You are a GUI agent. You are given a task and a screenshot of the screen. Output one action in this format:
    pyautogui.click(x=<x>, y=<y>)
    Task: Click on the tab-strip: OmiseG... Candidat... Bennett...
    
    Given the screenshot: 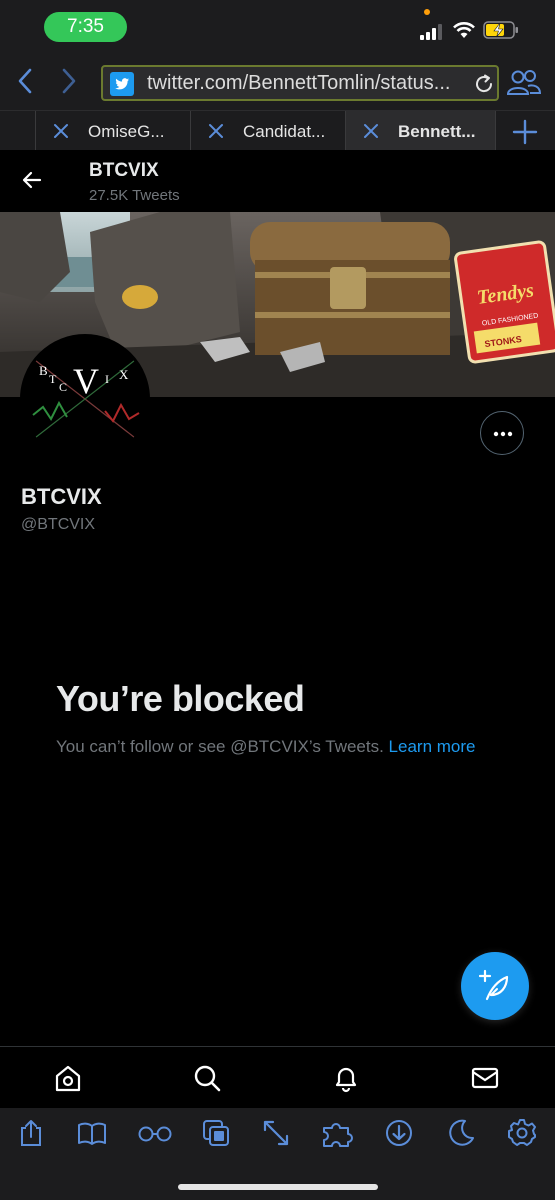 What is the action you would take?
    pyautogui.click(x=277, y=130)
    